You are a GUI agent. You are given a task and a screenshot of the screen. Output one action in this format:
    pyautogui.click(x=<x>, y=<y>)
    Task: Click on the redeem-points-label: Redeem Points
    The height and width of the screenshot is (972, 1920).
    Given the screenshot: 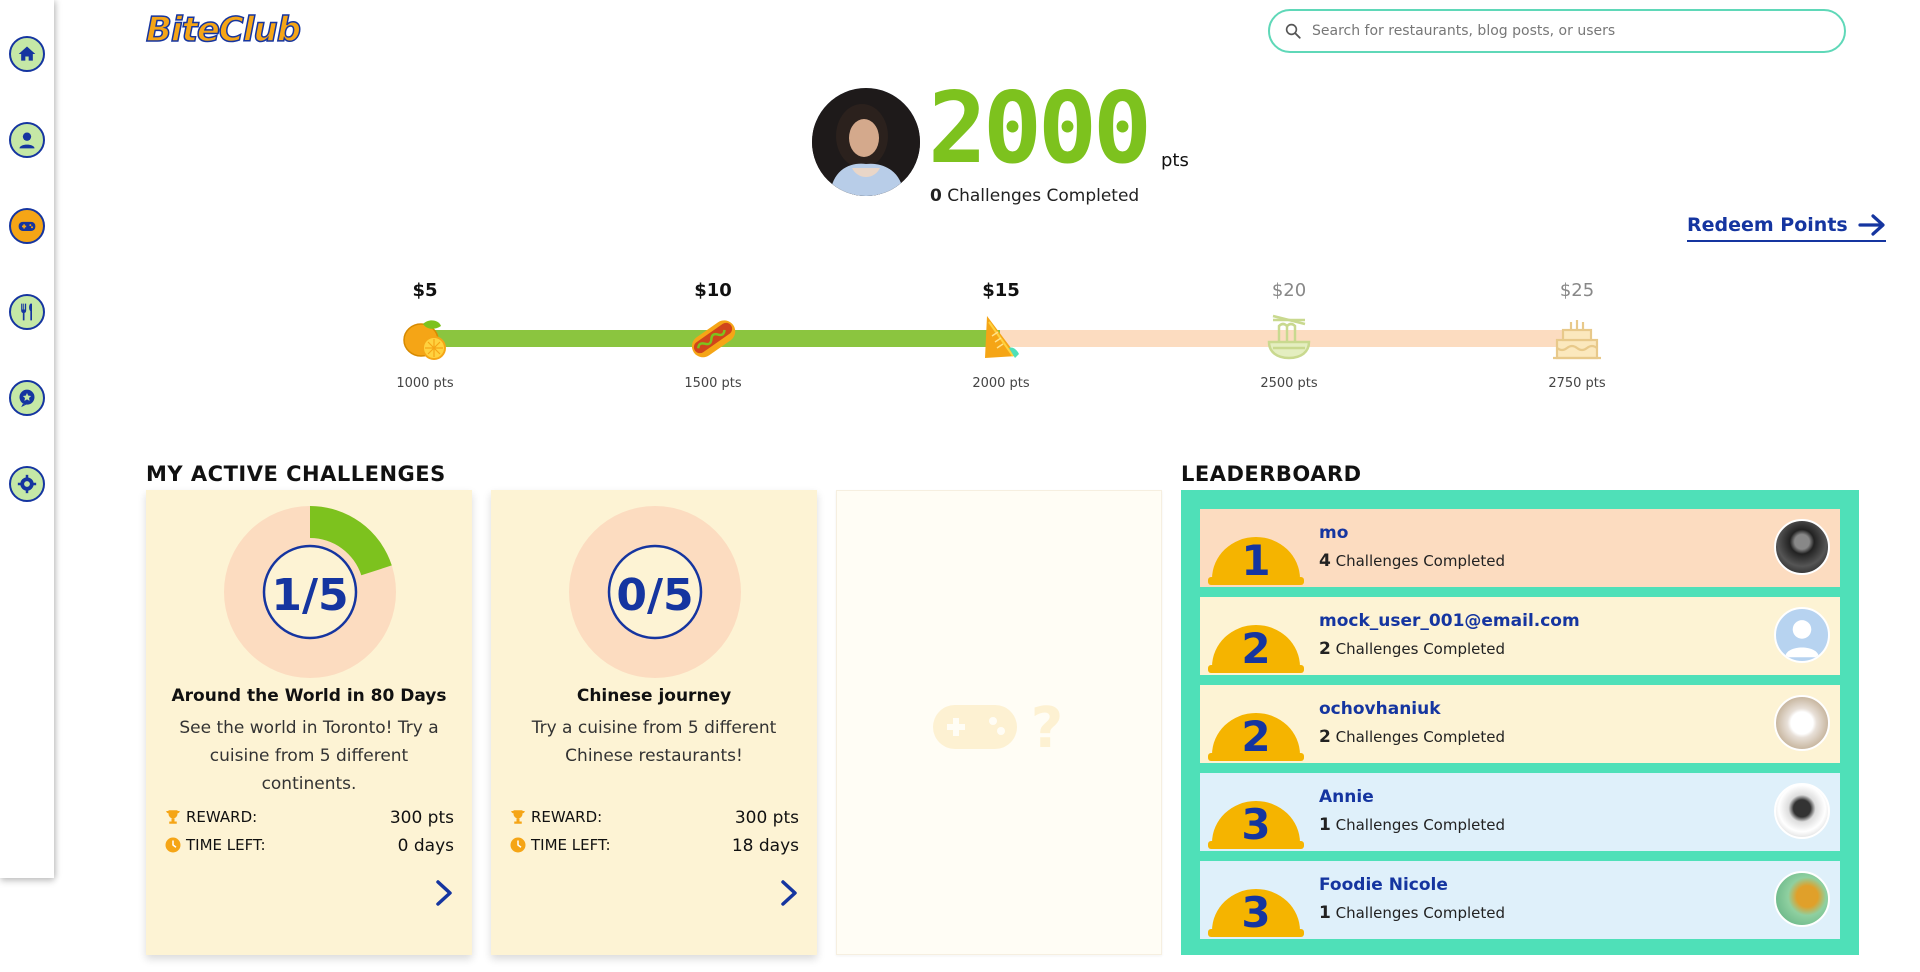 What is the action you would take?
    pyautogui.click(x=1767, y=225)
    